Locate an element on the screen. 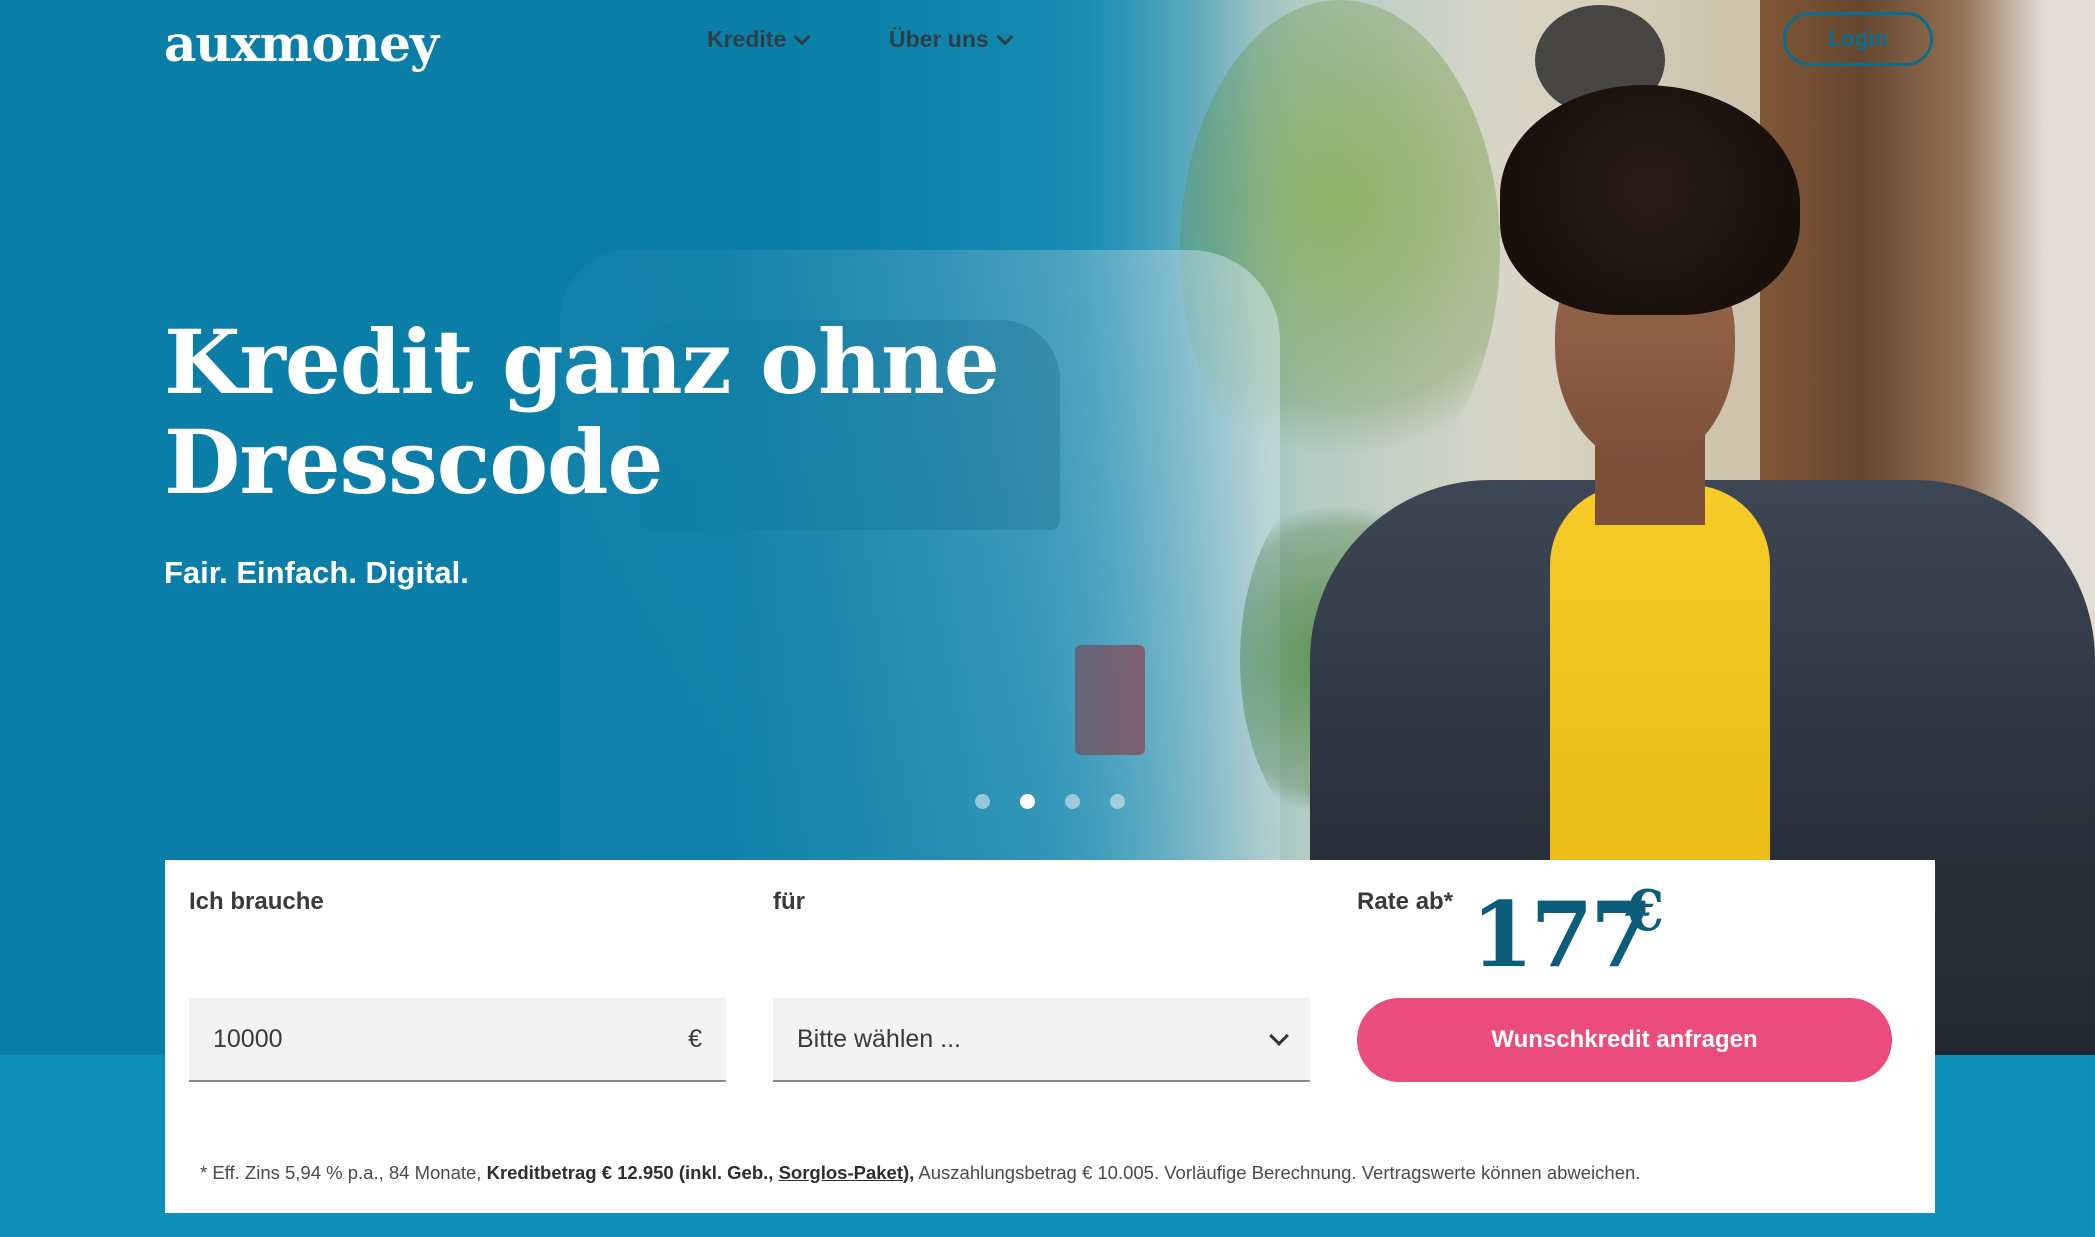 This screenshot has height=1237, width=2095. purpose-label: für is located at coordinates (789, 901).